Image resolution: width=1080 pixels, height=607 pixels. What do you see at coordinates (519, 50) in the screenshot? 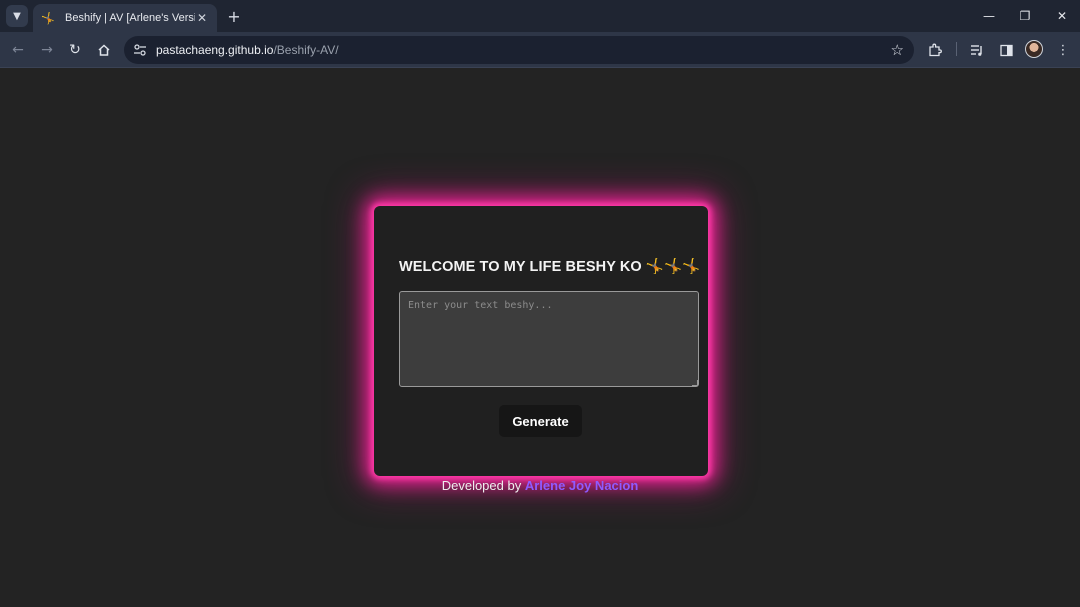
I see `address-bar: pastachaeng.github.io/Beshify-AV/ ☆` at bounding box center [519, 50].